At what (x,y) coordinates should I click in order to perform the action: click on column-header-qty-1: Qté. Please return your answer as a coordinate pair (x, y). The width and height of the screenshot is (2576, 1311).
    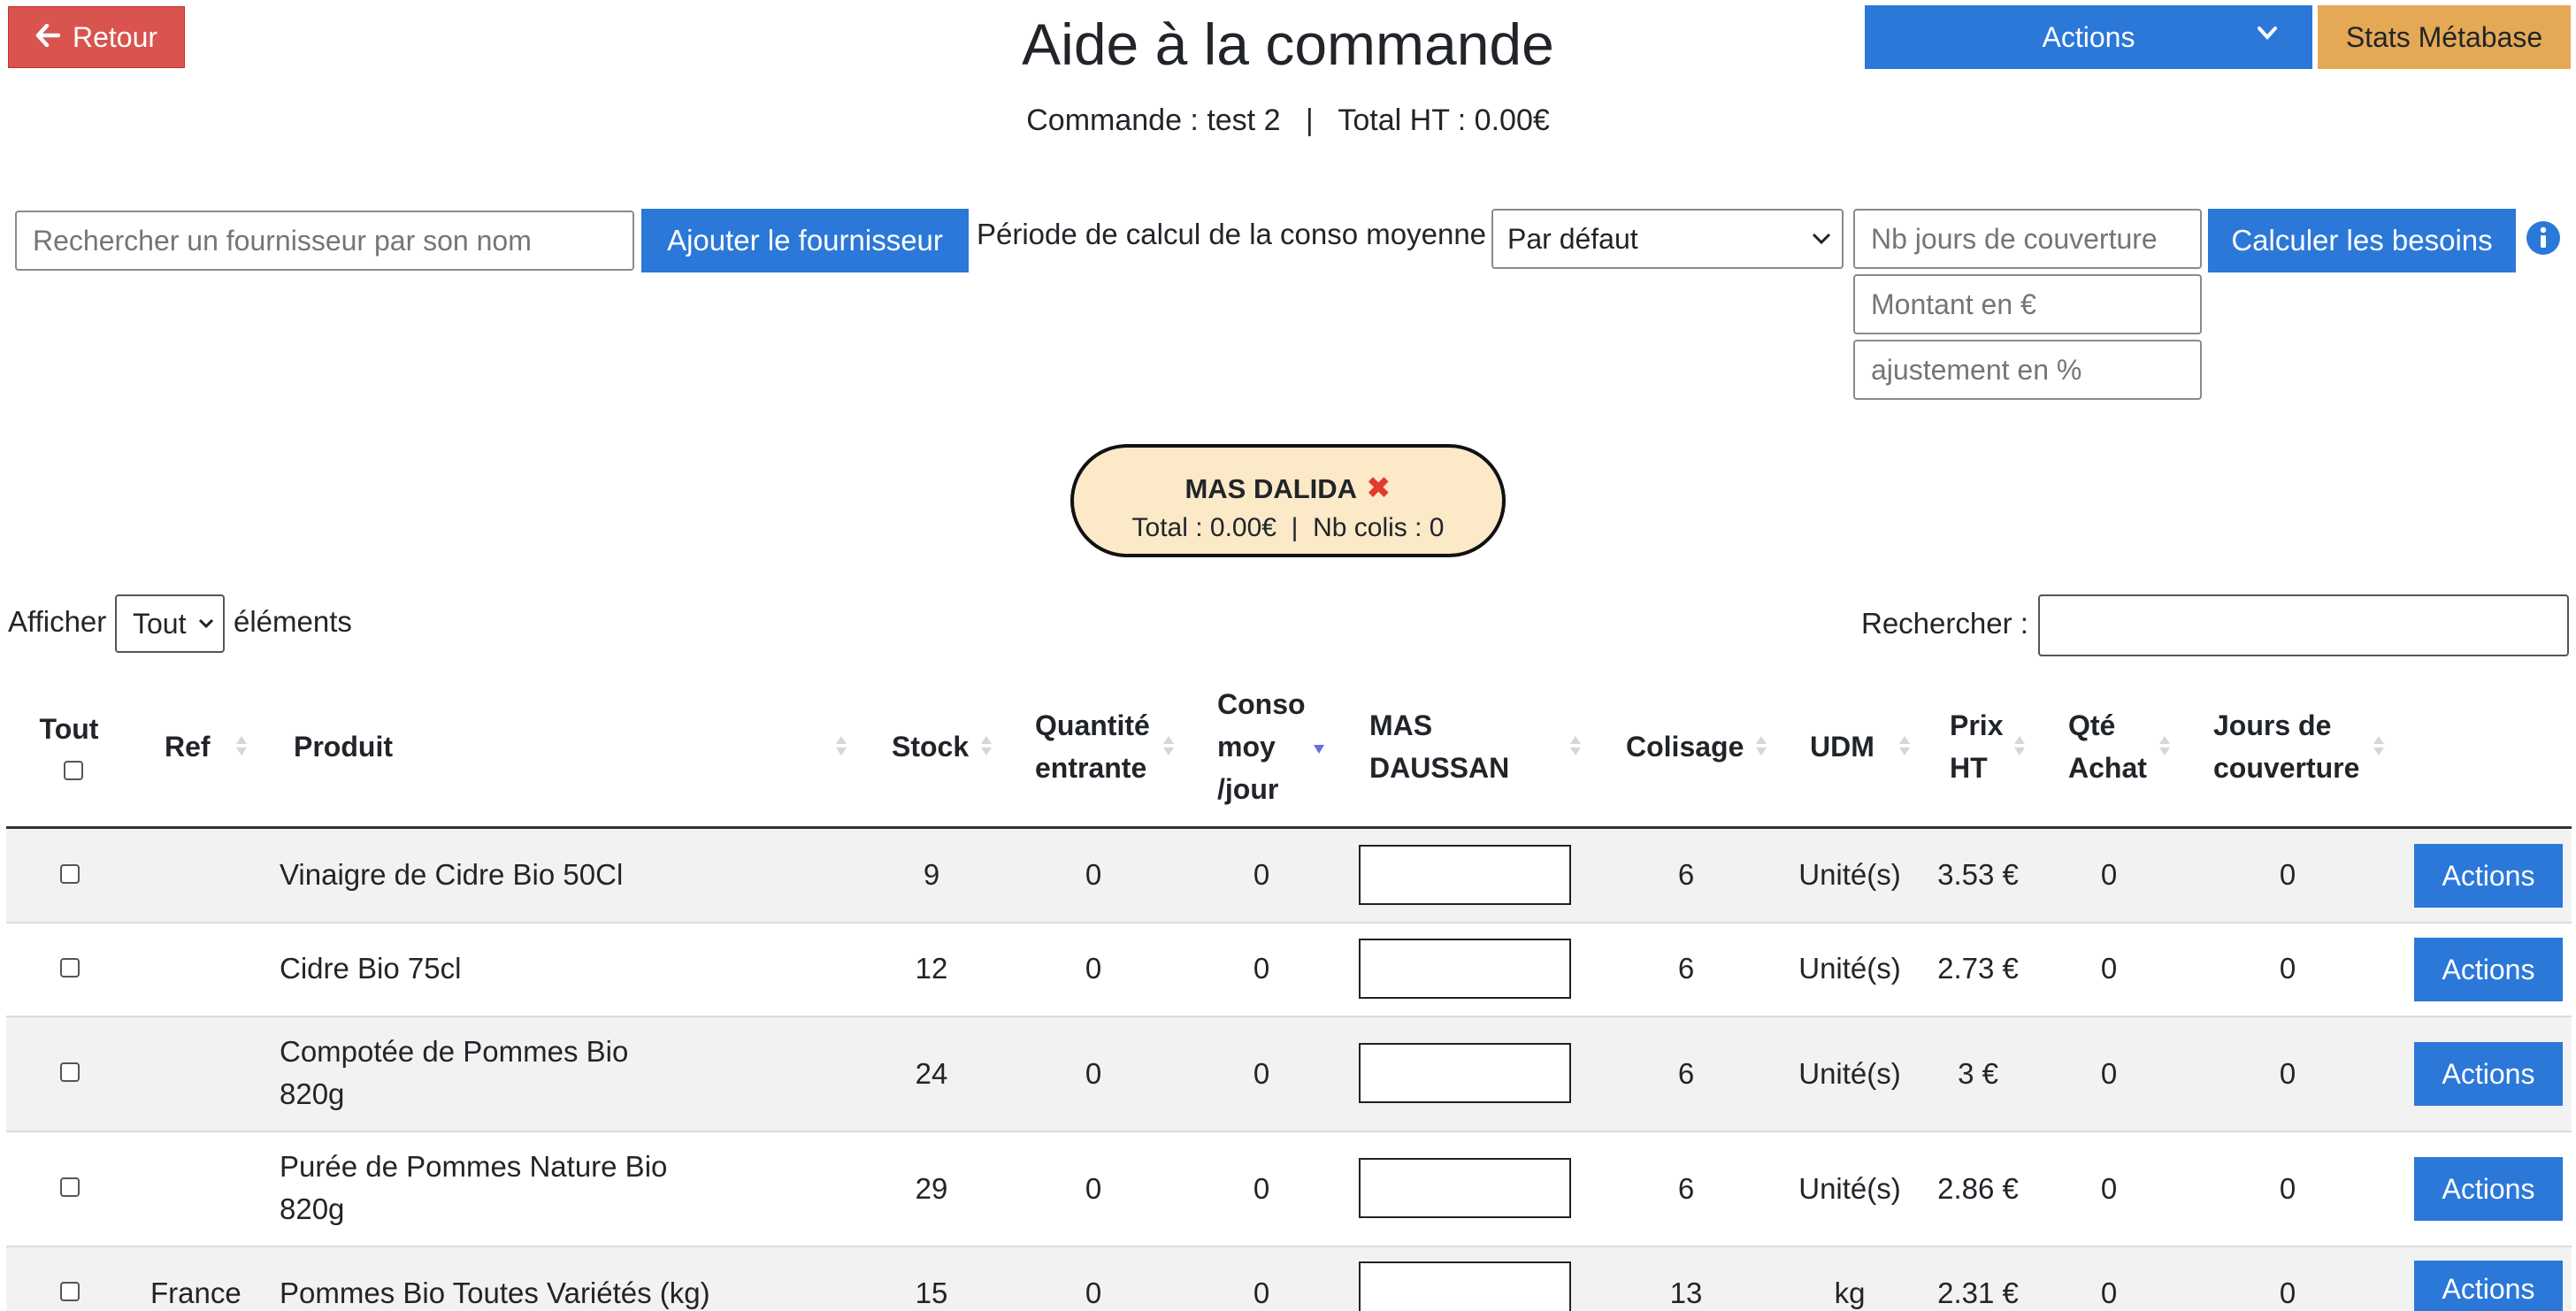
    Looking at the image, I should click on (2091, 725).